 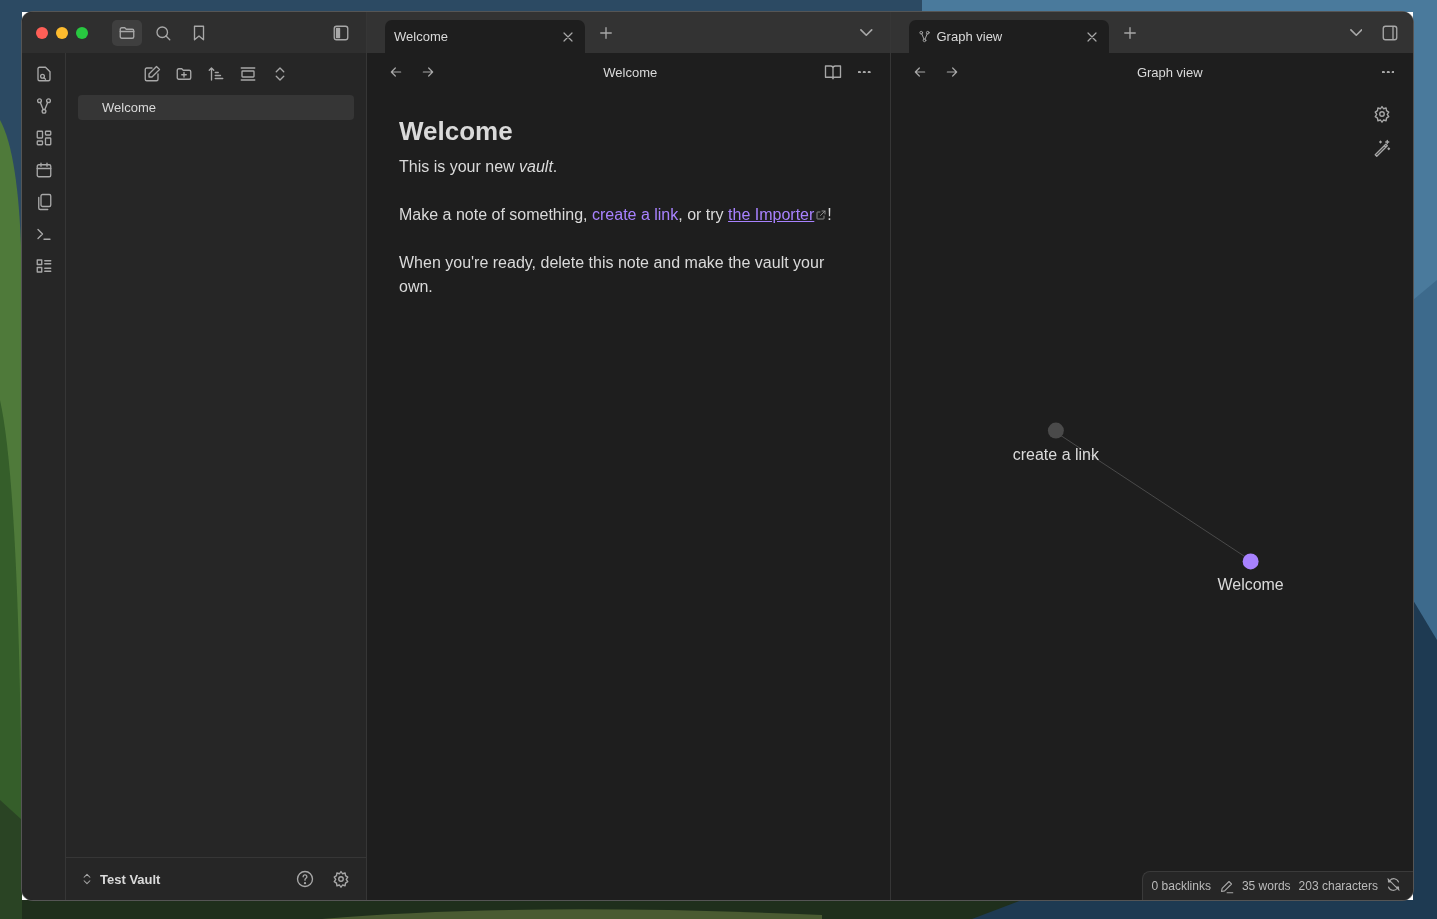 I want to click on book-icon, so click(x=832, y=72).